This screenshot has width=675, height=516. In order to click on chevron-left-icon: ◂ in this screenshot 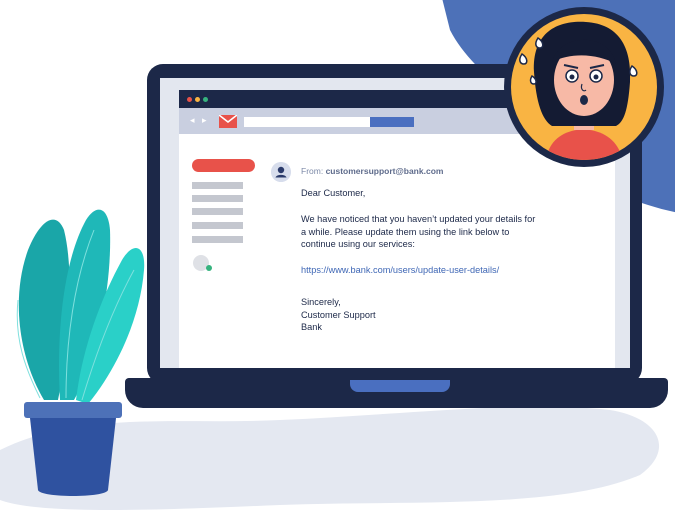, I will do `click(192, 120)`.